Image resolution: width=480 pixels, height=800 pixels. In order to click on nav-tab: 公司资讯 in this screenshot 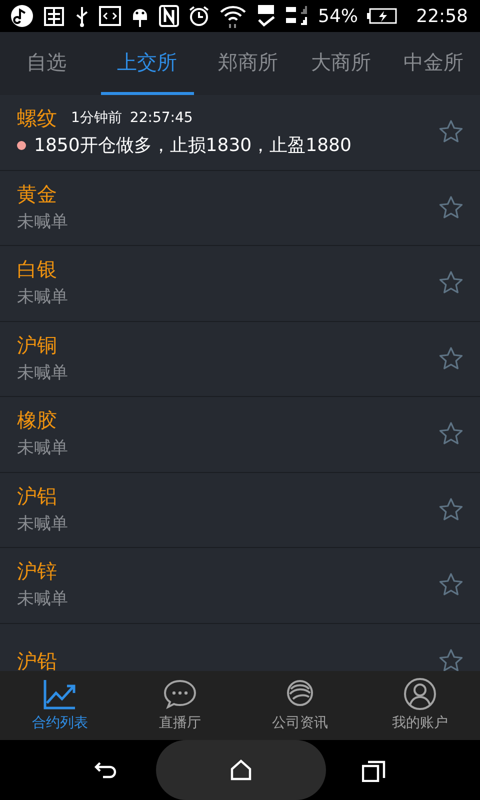, I will do `click(300, 705)`.